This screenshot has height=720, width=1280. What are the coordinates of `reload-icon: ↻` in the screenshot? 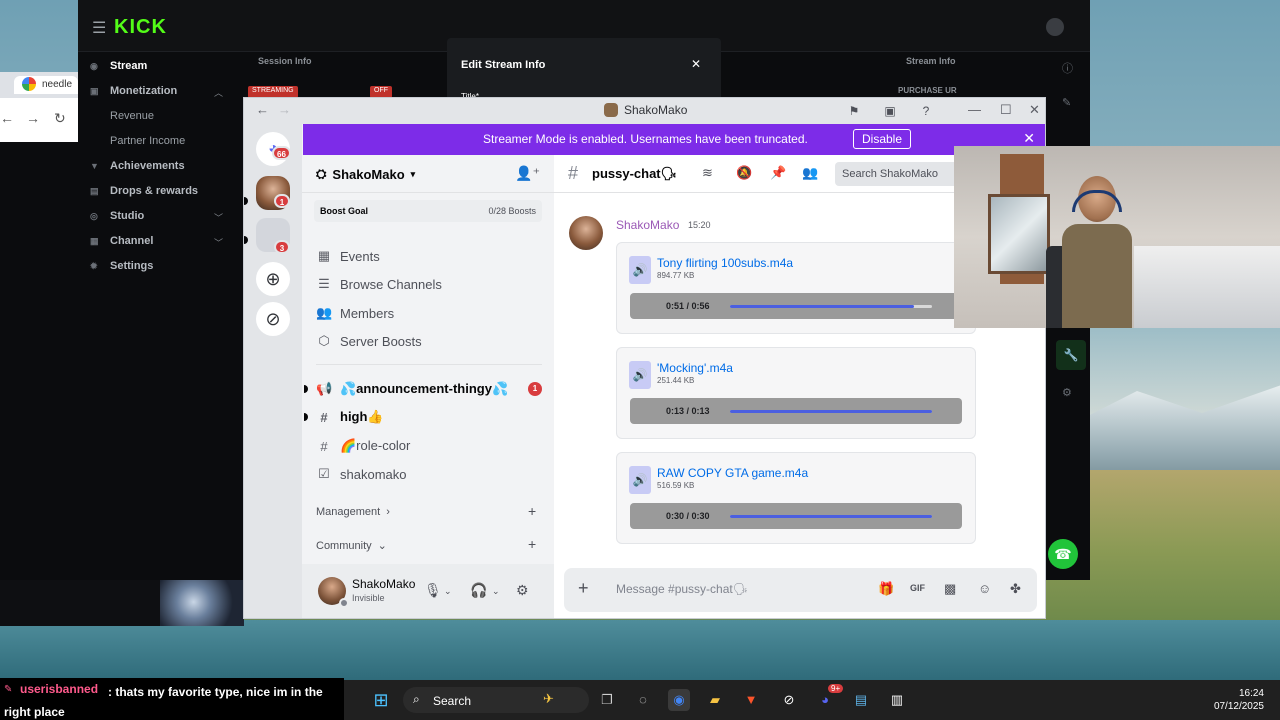 It's located at (60, 118).